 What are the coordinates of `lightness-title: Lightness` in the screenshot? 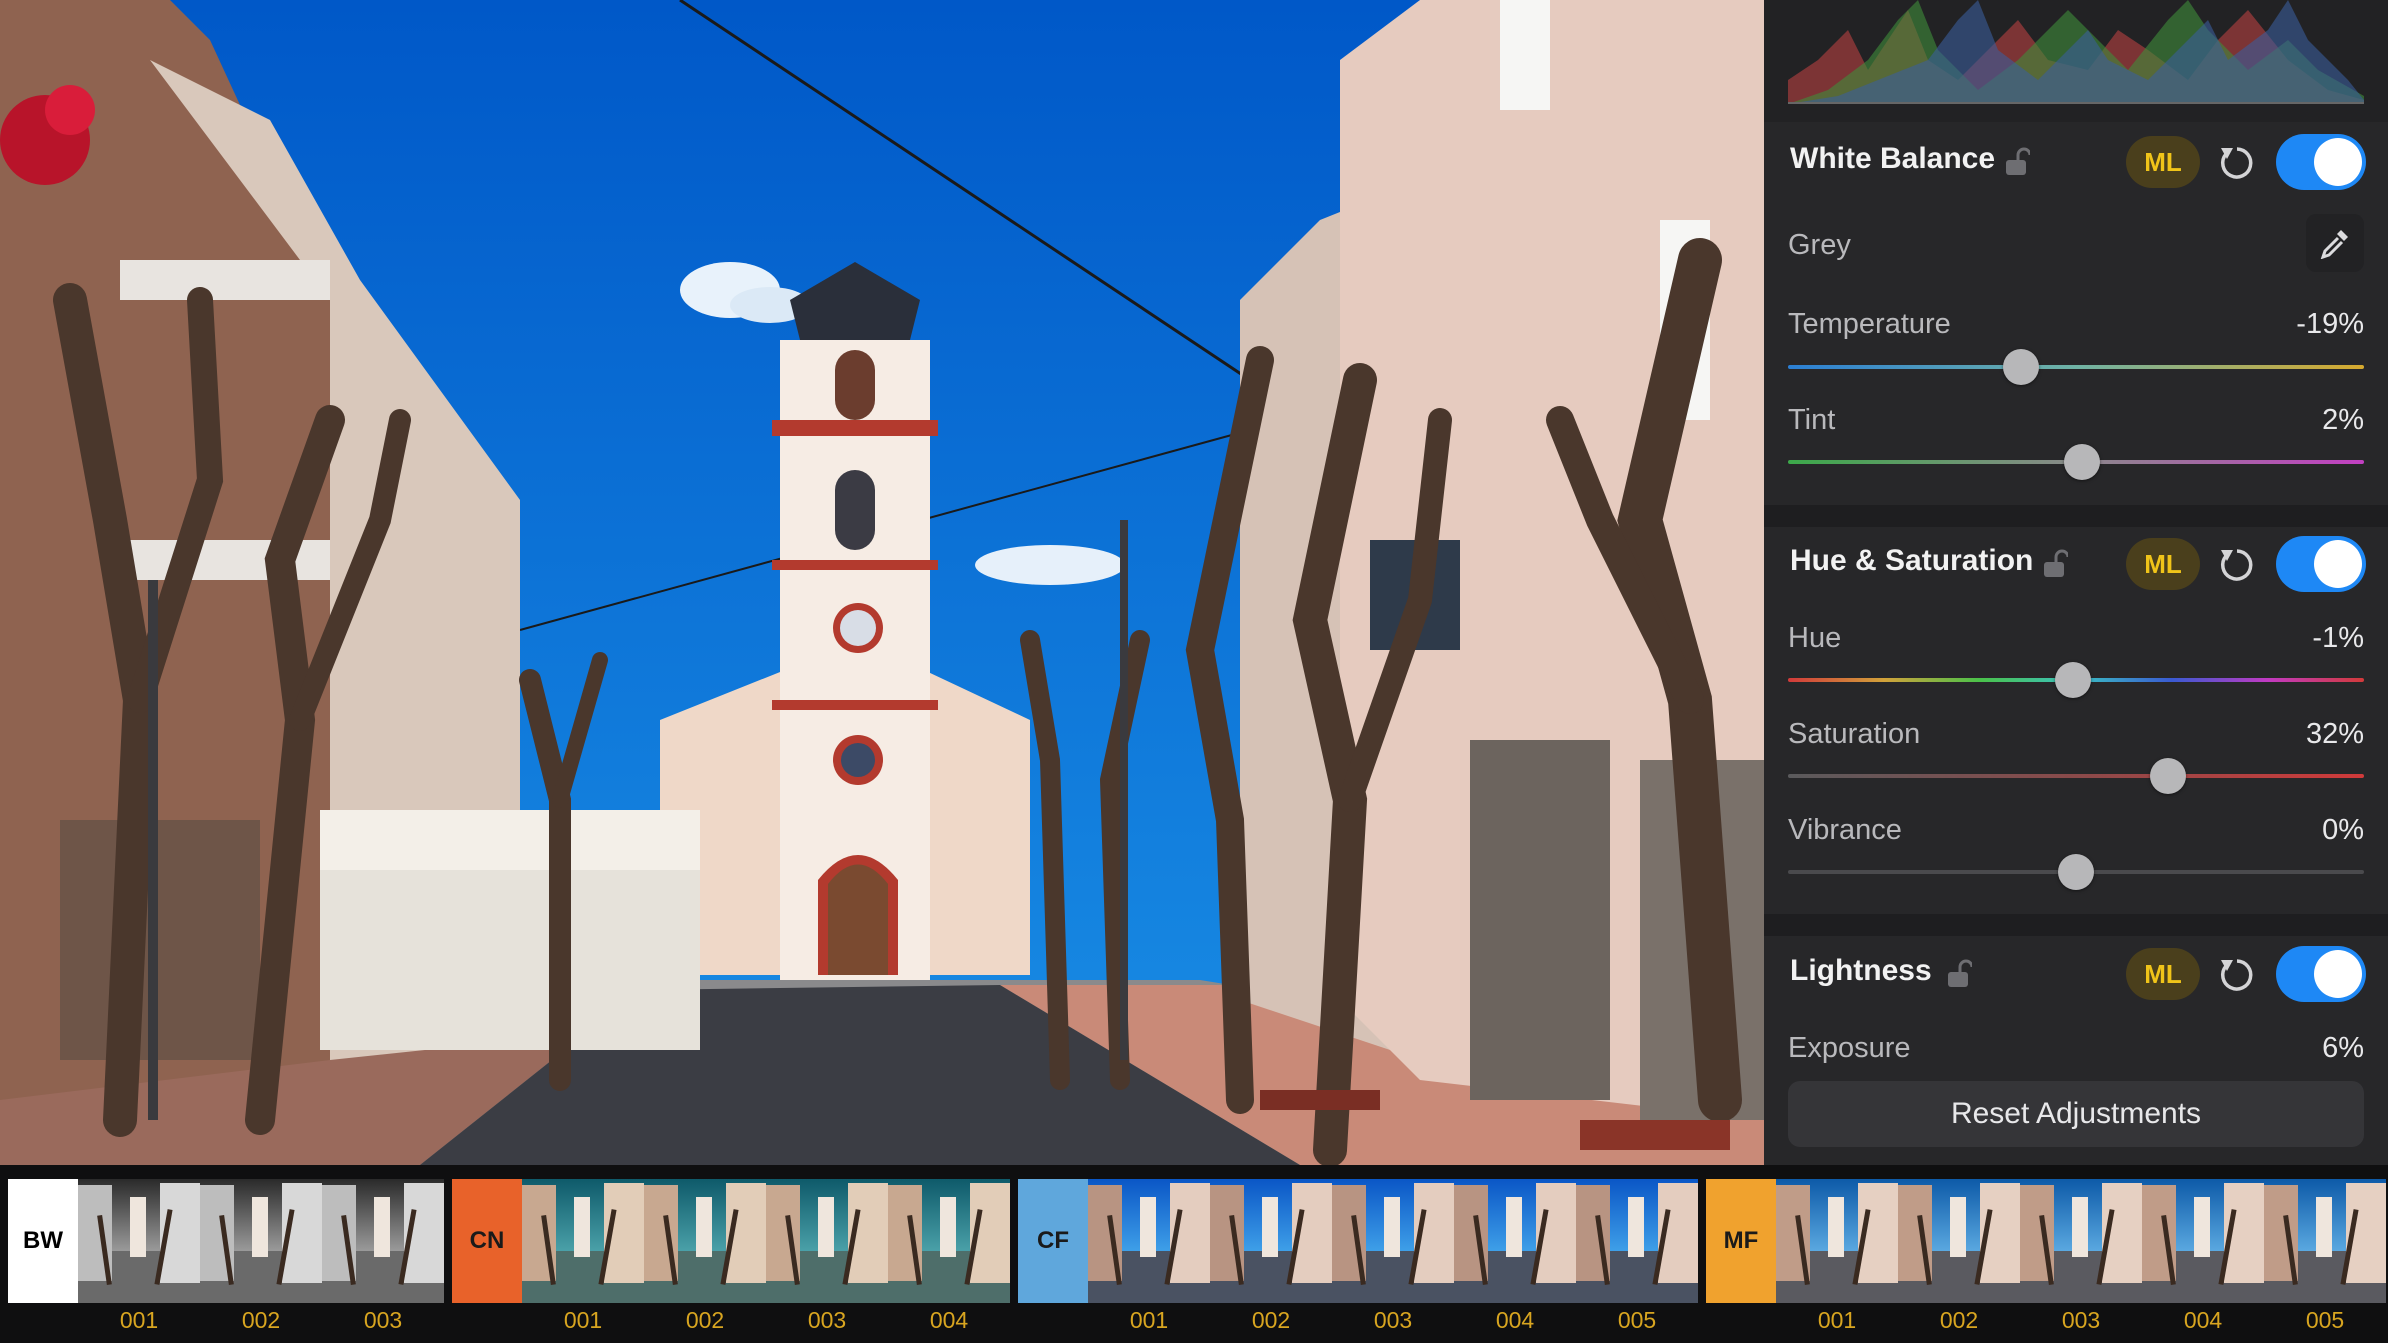 It's located at (1861, 970).